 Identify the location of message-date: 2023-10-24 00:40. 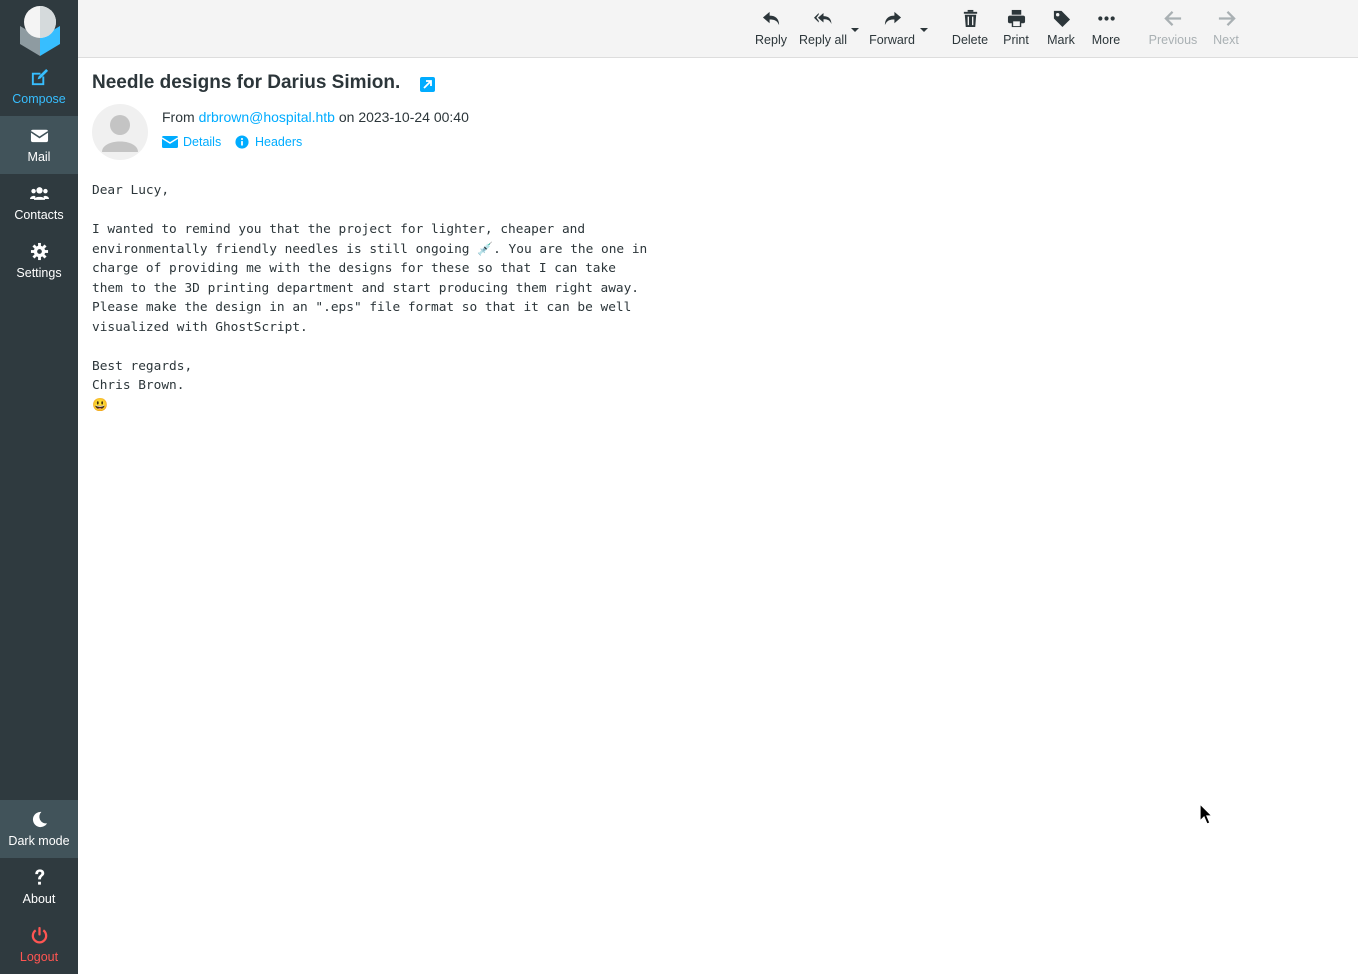
(413, 117).